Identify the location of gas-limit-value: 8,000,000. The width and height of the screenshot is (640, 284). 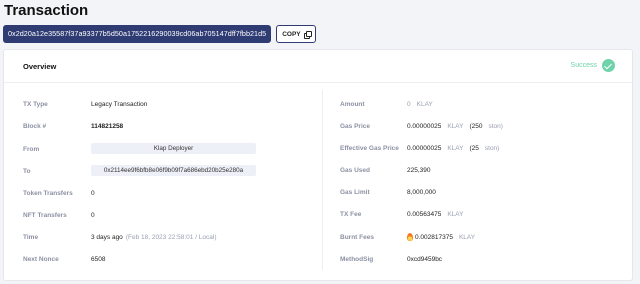
(421, 192).